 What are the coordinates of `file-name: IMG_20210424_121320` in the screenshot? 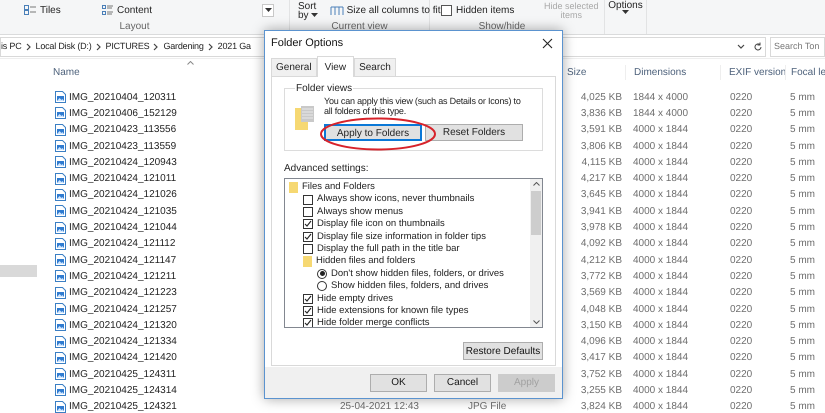 It's located at (123, 325).